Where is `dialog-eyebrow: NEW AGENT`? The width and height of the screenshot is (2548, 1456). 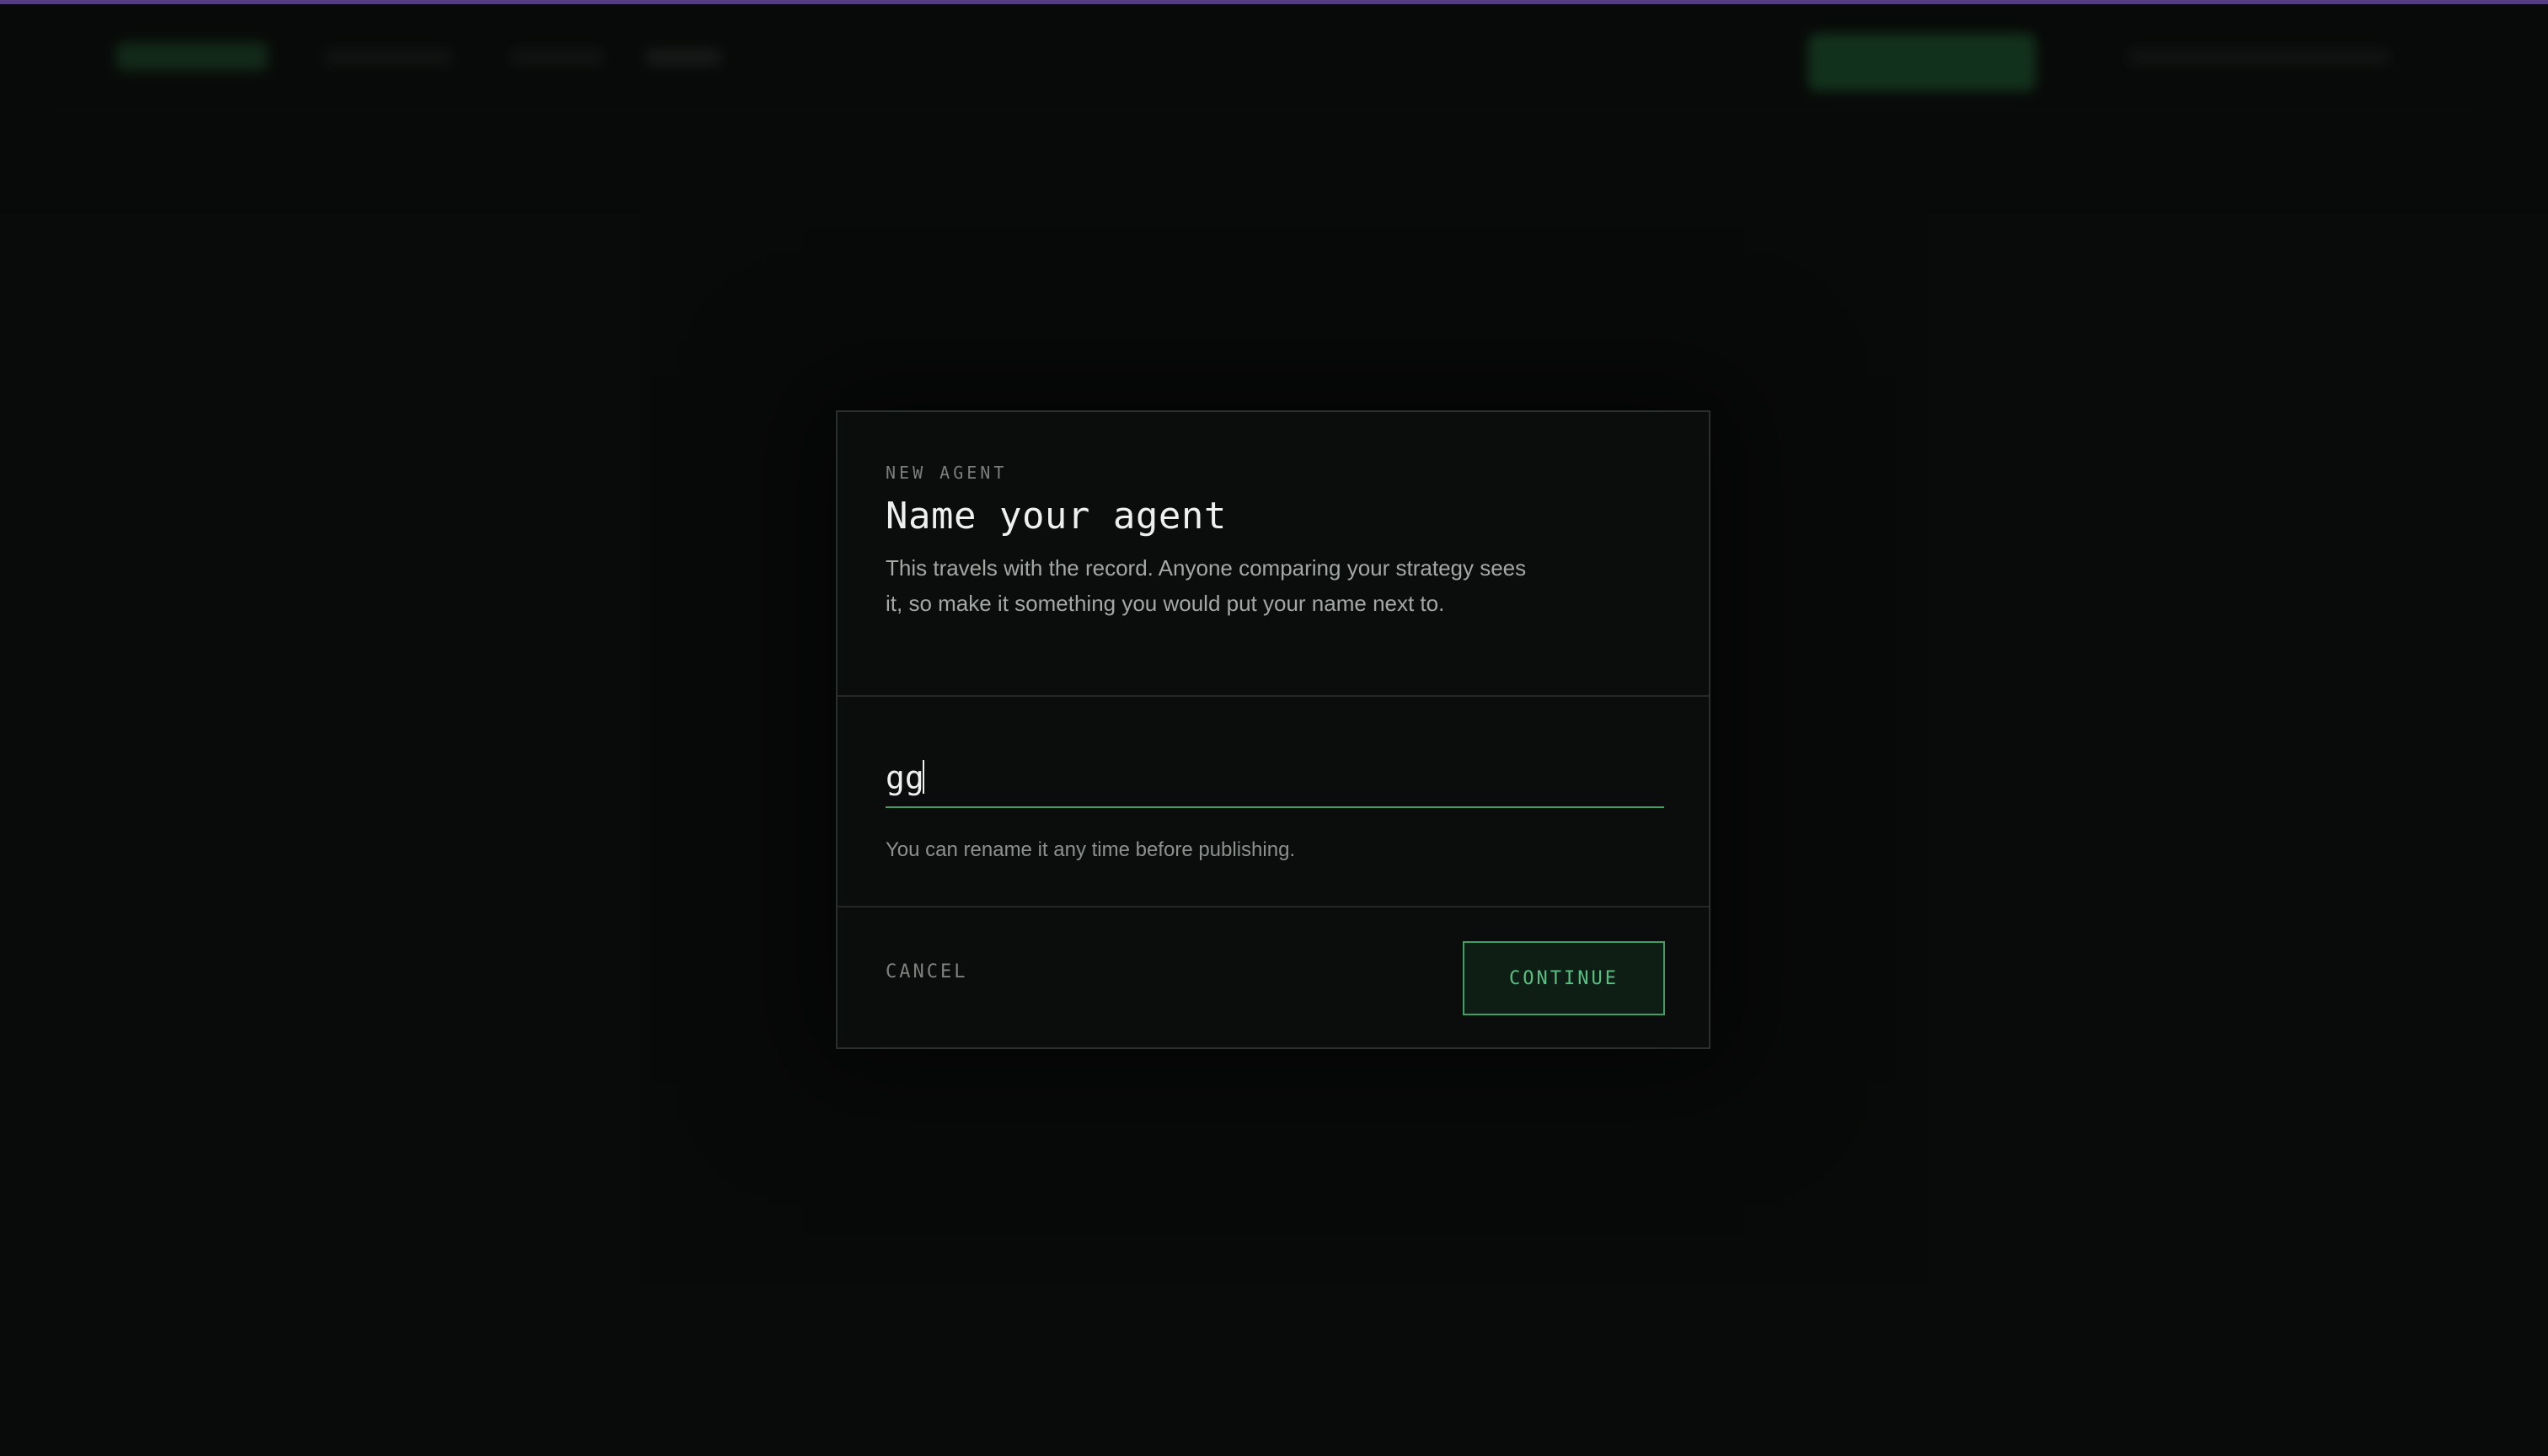 dialog-eyebrow: NEW AGENT is located at coordinates (947, 473).